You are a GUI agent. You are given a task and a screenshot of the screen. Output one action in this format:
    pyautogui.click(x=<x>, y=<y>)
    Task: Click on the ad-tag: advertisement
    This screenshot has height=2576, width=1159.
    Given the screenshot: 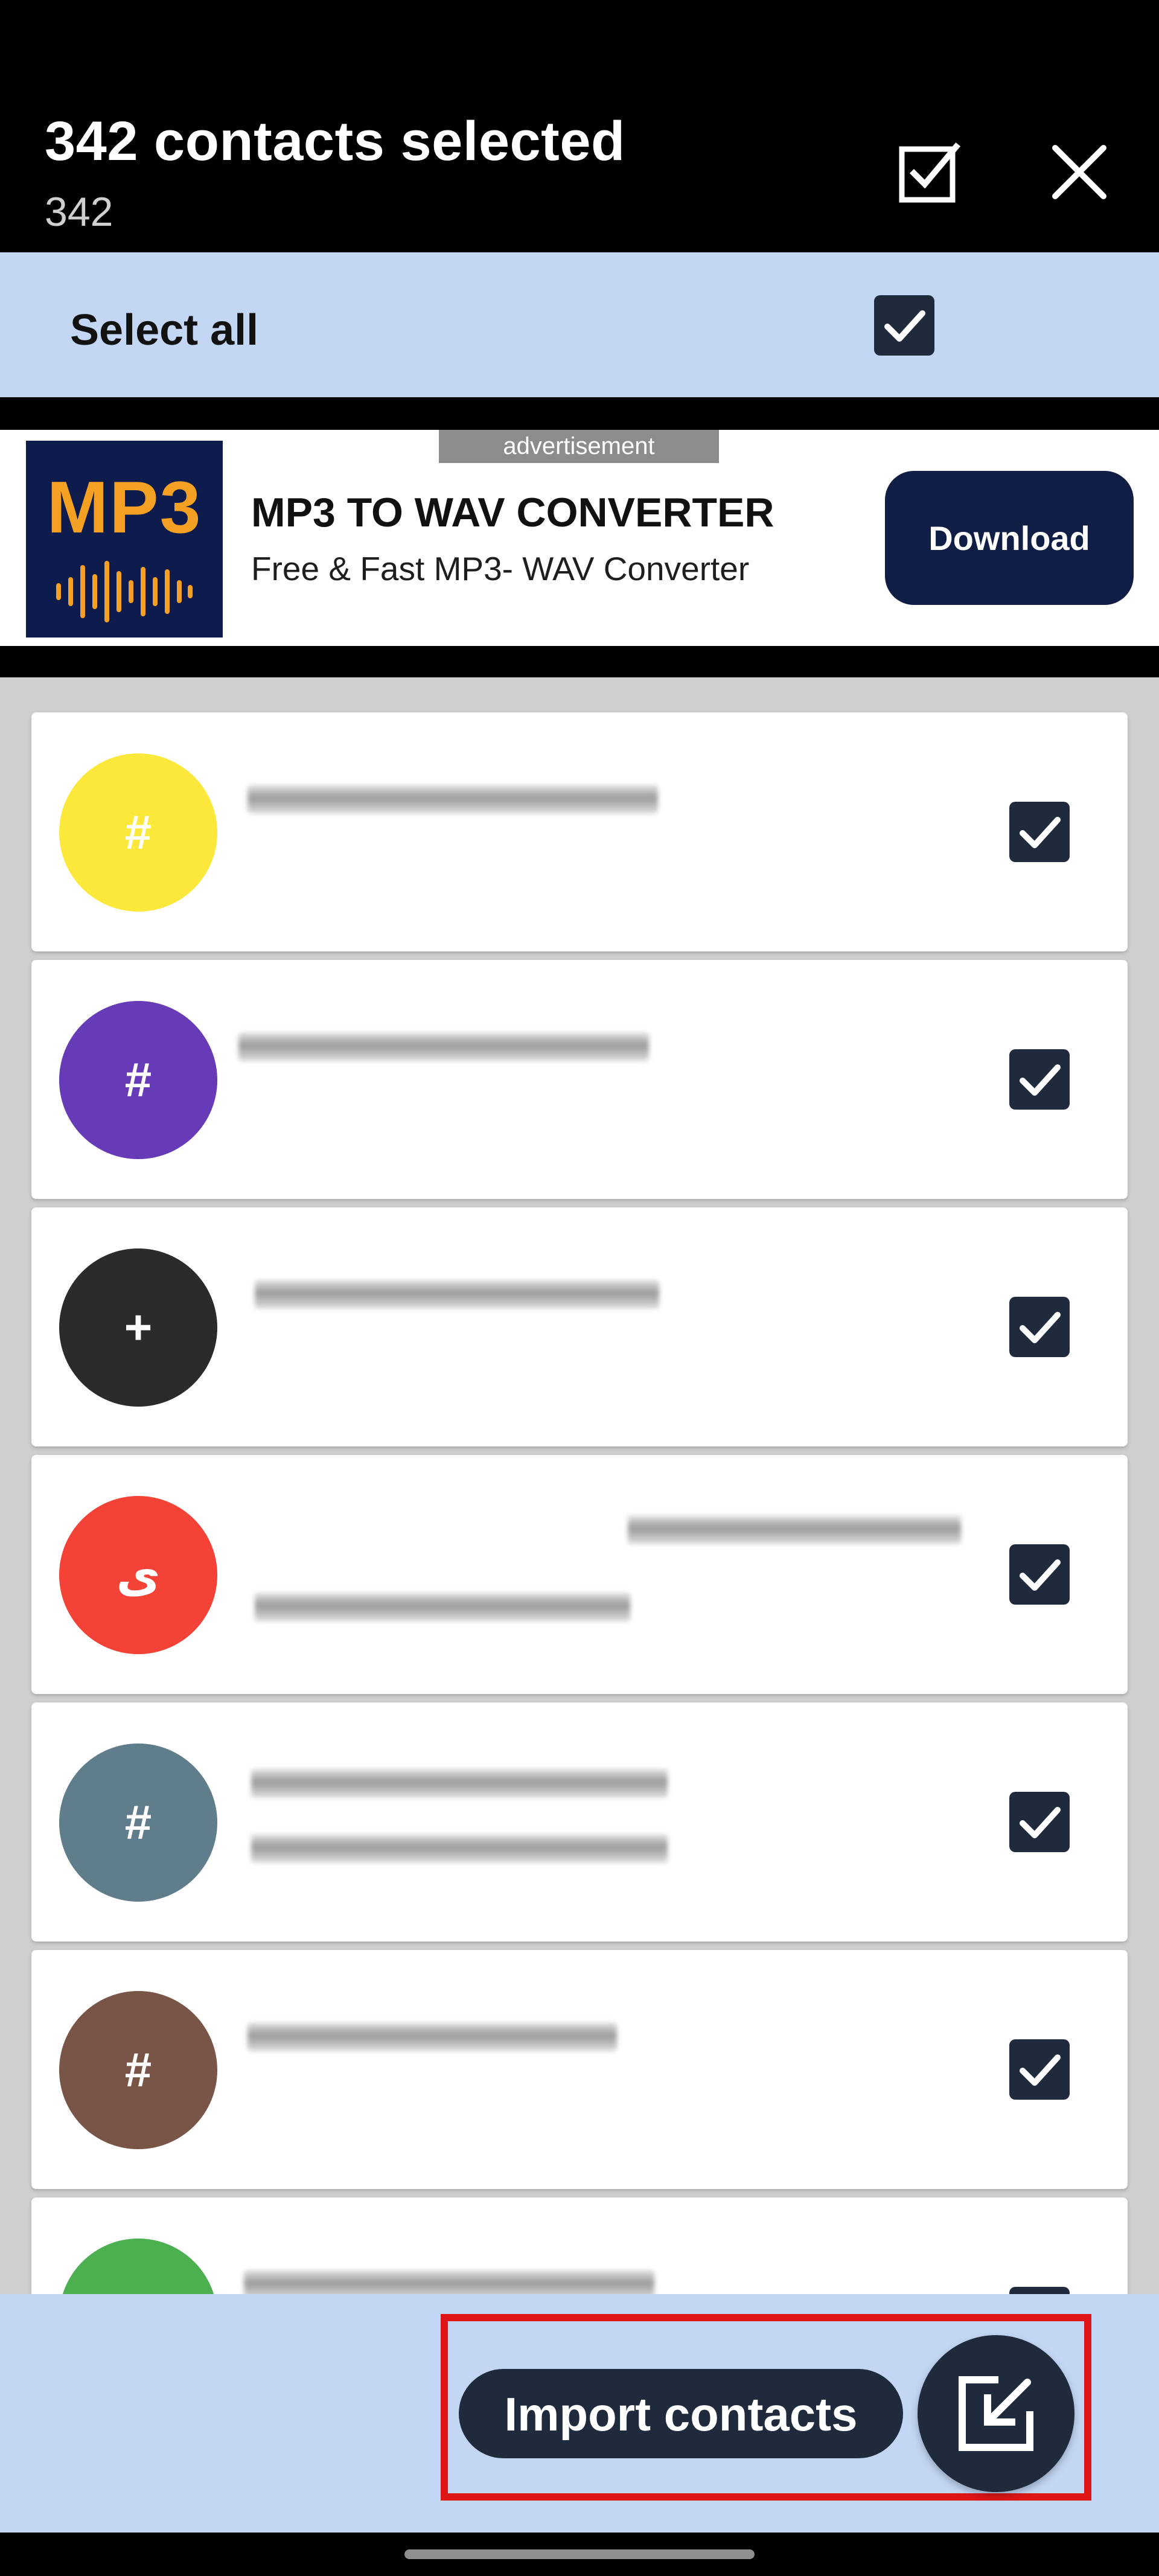 What is the action you would take?
    pyautogui.click(x=579, y=447)
    